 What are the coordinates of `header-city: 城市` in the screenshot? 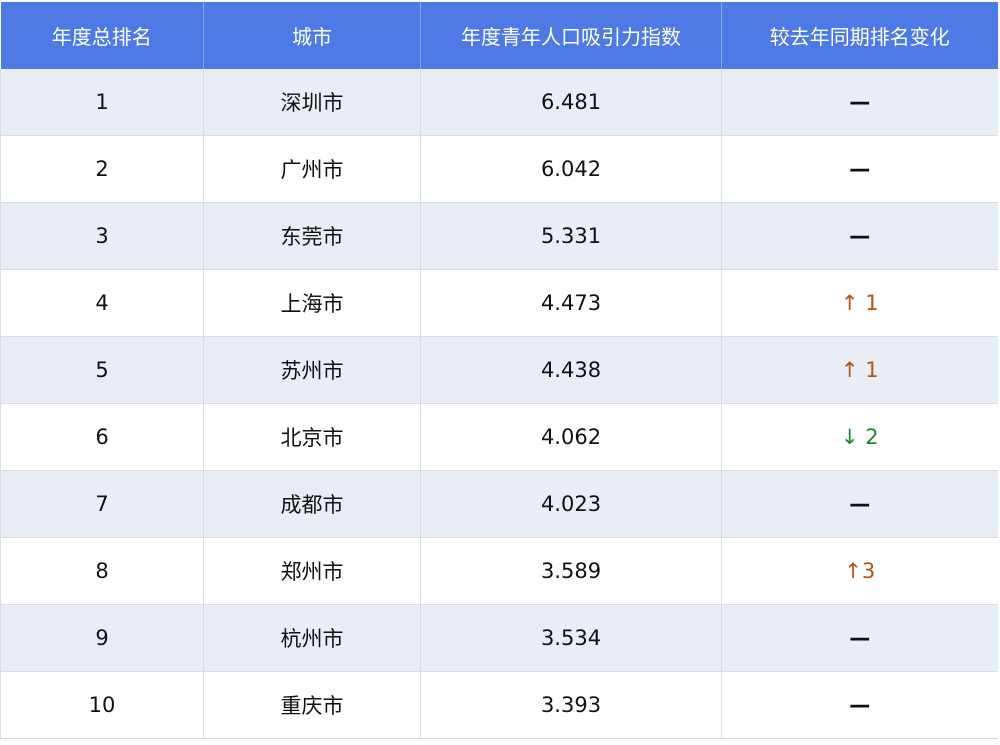 It's located at (312, 35).